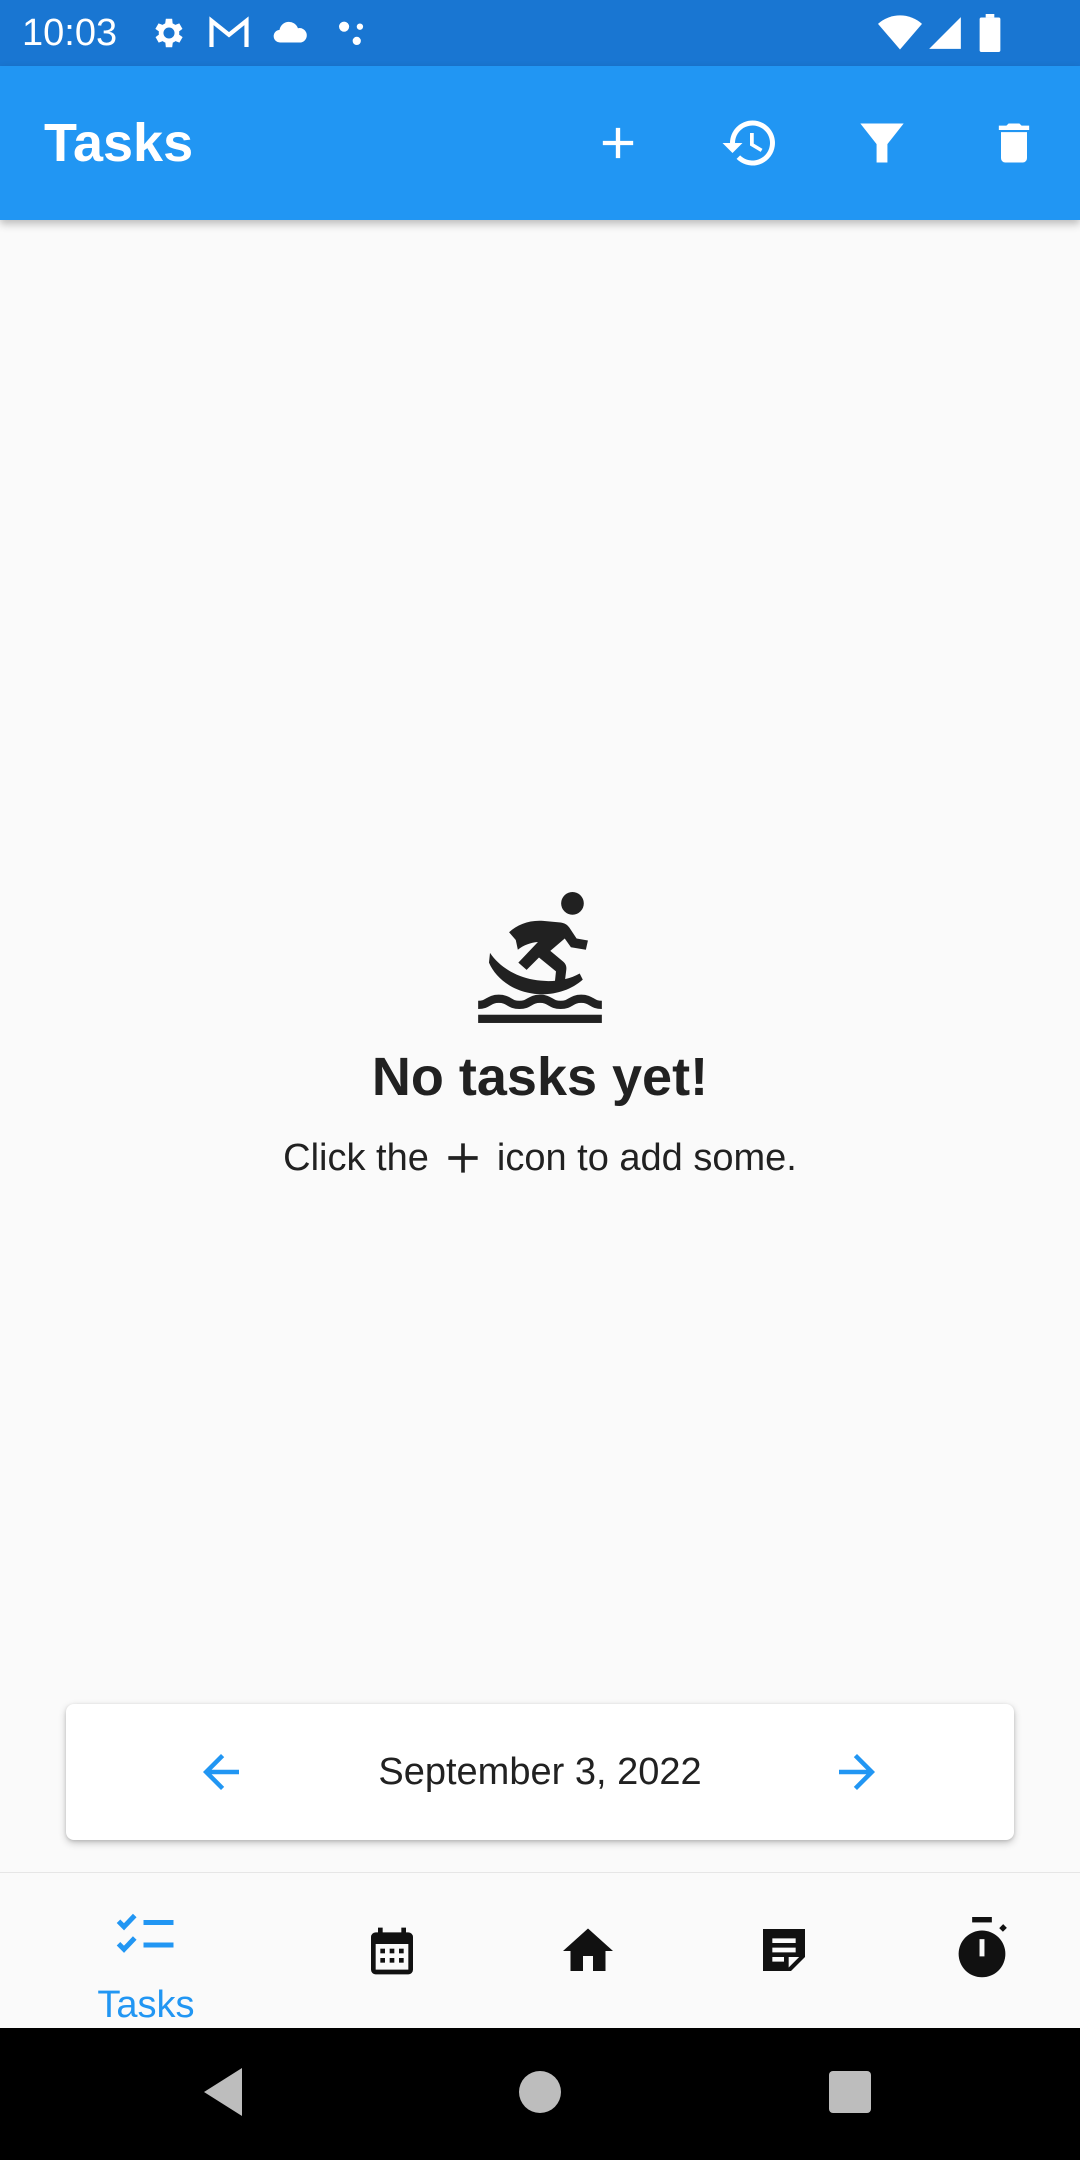  I want to click on calendar-icon, so click(392, 1951).